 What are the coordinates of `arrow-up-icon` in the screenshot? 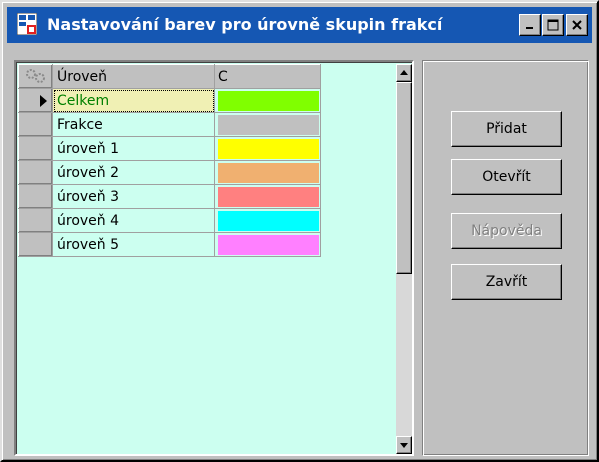 It's located at (404, 72).